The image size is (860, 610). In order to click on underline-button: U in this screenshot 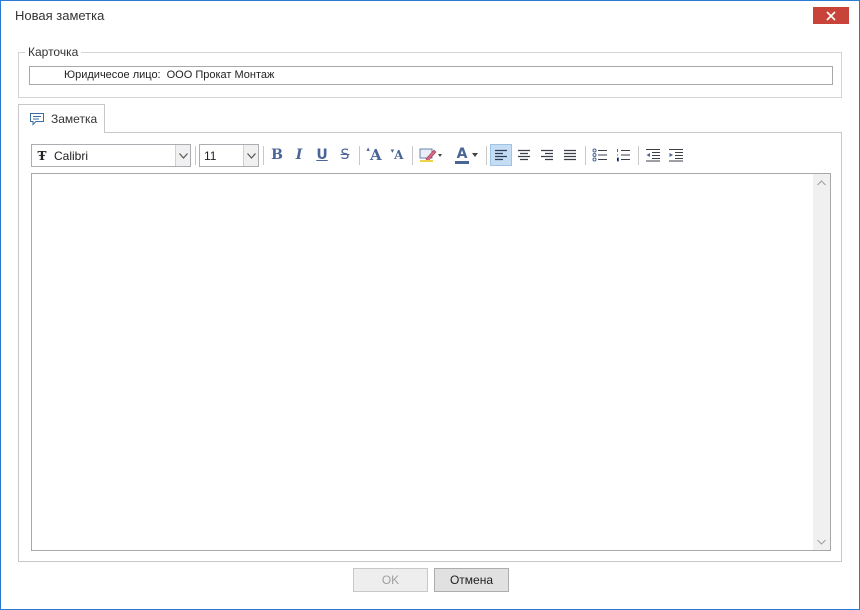, I will do `click(322, 155)`.